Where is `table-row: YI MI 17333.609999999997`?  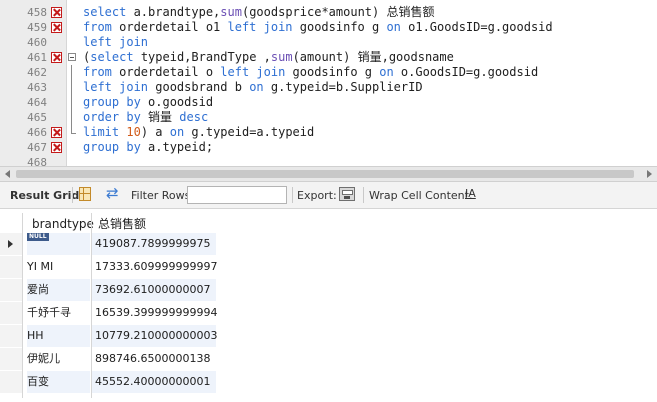
table-row: YI MI 17333.609999999997 is located at coordinates (108, 267).